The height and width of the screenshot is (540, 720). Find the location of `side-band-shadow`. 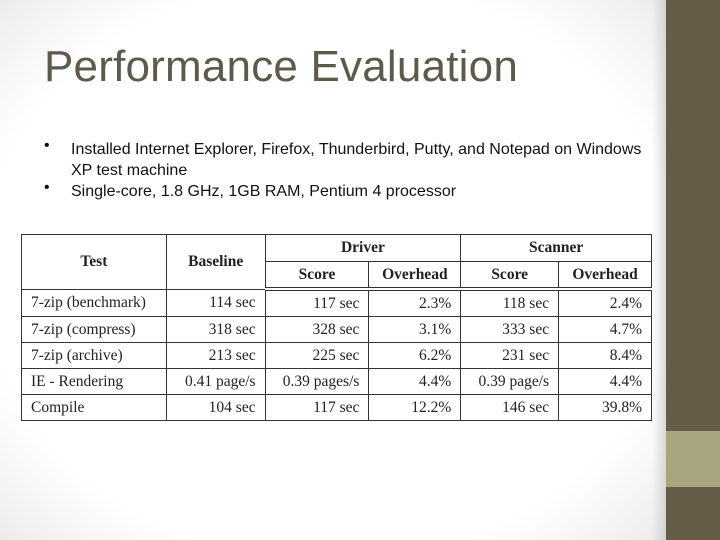

side-band-shadow is located at coordinates (659, 270).